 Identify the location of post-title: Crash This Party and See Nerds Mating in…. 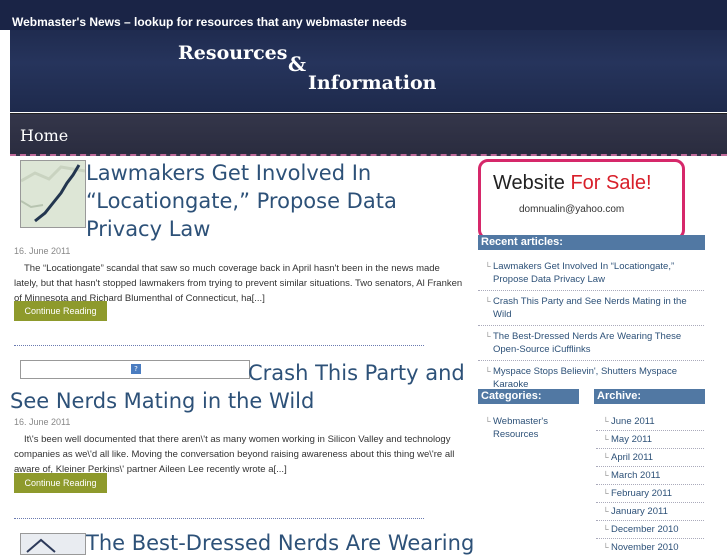
(240, 387).